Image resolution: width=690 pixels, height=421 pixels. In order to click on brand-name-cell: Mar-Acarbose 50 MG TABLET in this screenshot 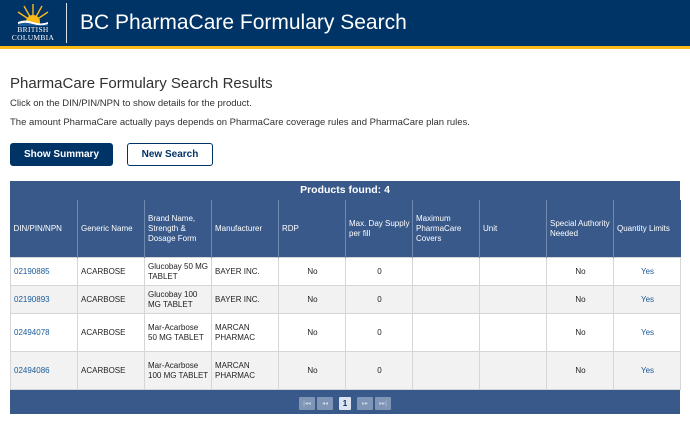, I will do `click(178, 332)`.